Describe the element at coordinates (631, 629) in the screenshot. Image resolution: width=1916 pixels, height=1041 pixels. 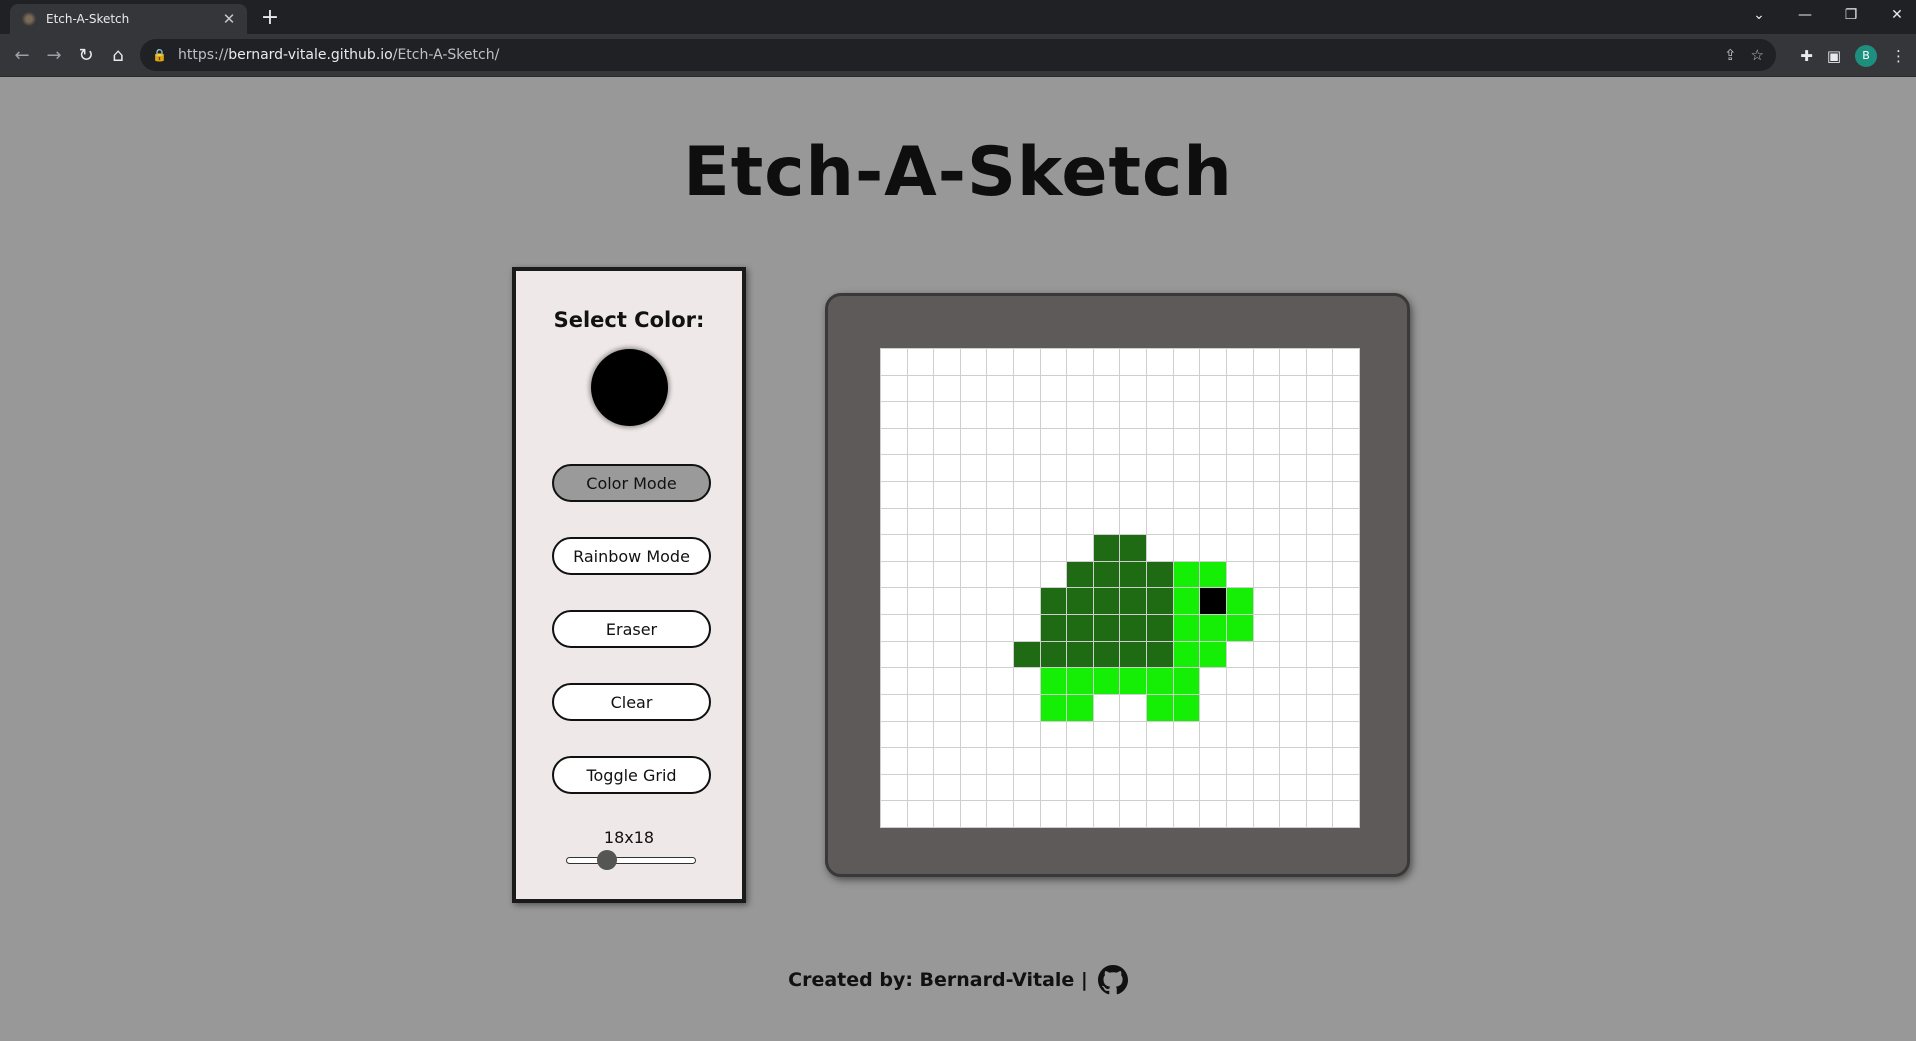
I see `eraser-button: Eraser` at that location.